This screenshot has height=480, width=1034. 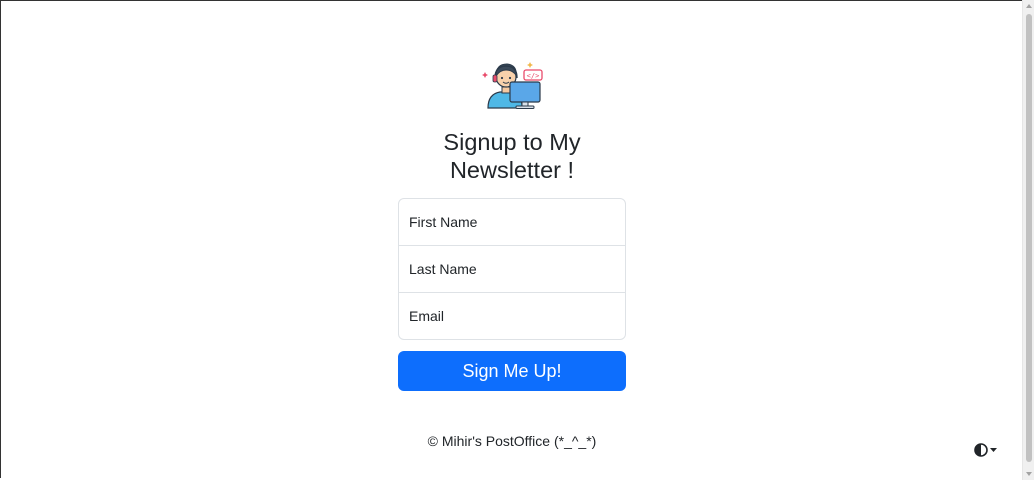 I want to click on signup-form, so click(x=512, y=269).